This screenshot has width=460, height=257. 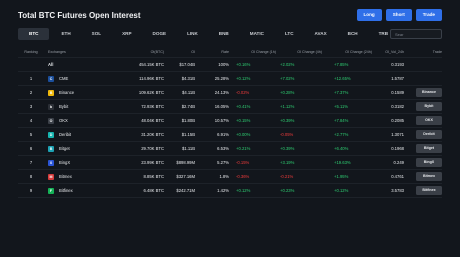 I want to click on tab-sol: SOL, so click(x=96, y=34).